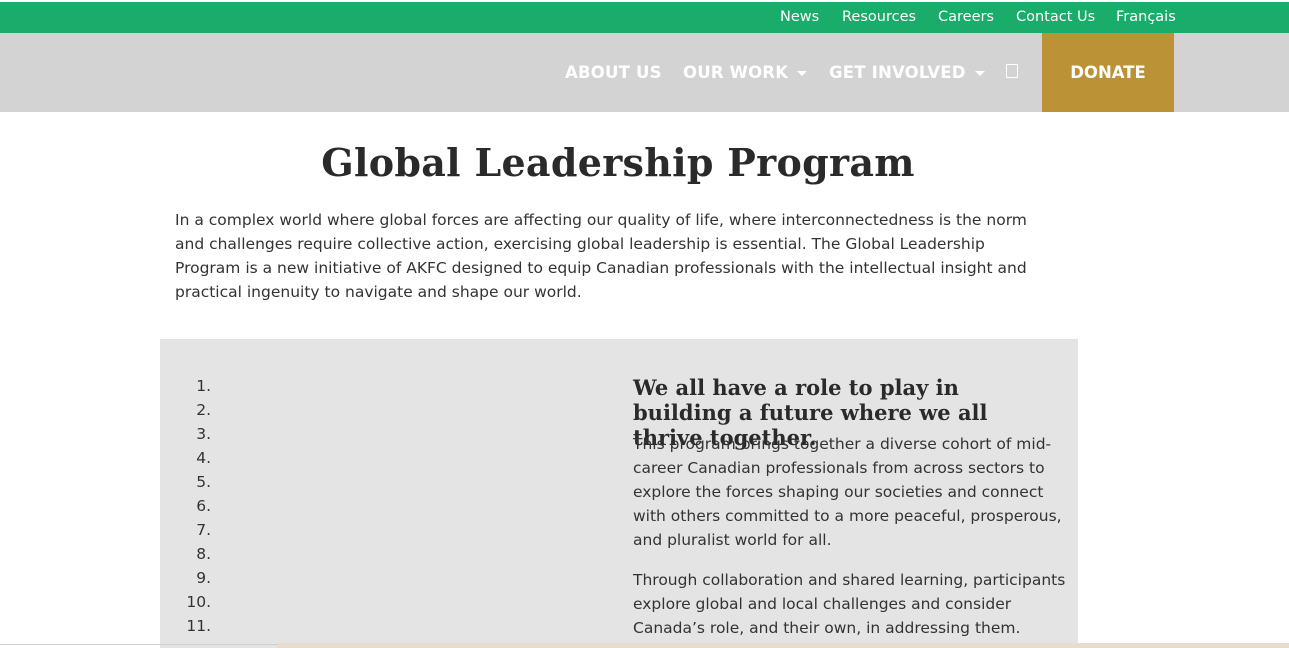 Image resolution: width=1289 pixels, height=648 pixels. What do you see at coordinates (203, 554) in the screenshot?
I see `list-item: 8.` at bounding box center [203, 554].